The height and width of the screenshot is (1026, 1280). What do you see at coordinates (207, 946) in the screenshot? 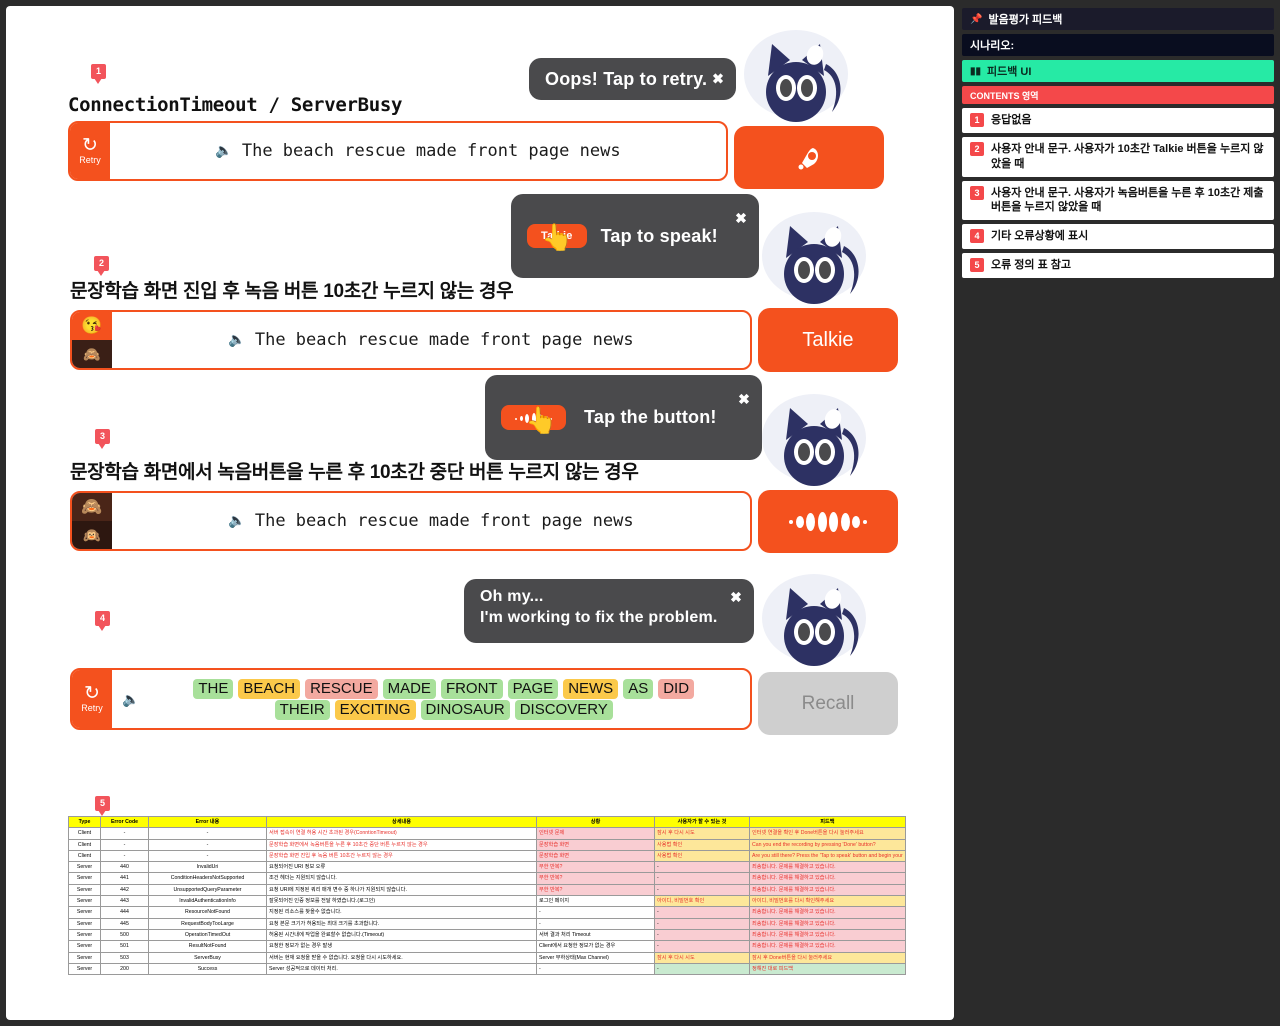
I see `cell-error-name: ResultNotFound` at bounding box center [207, 946].